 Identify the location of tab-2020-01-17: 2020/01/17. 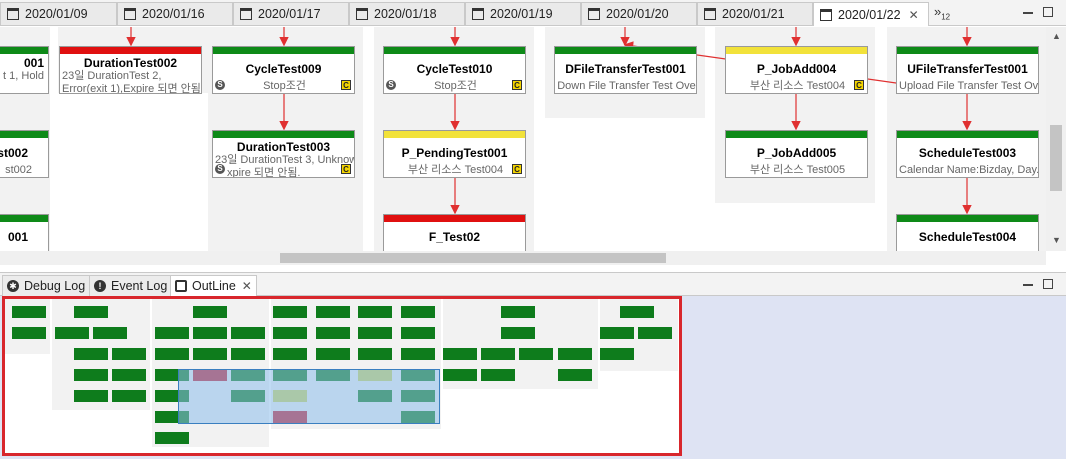
(291, 13).